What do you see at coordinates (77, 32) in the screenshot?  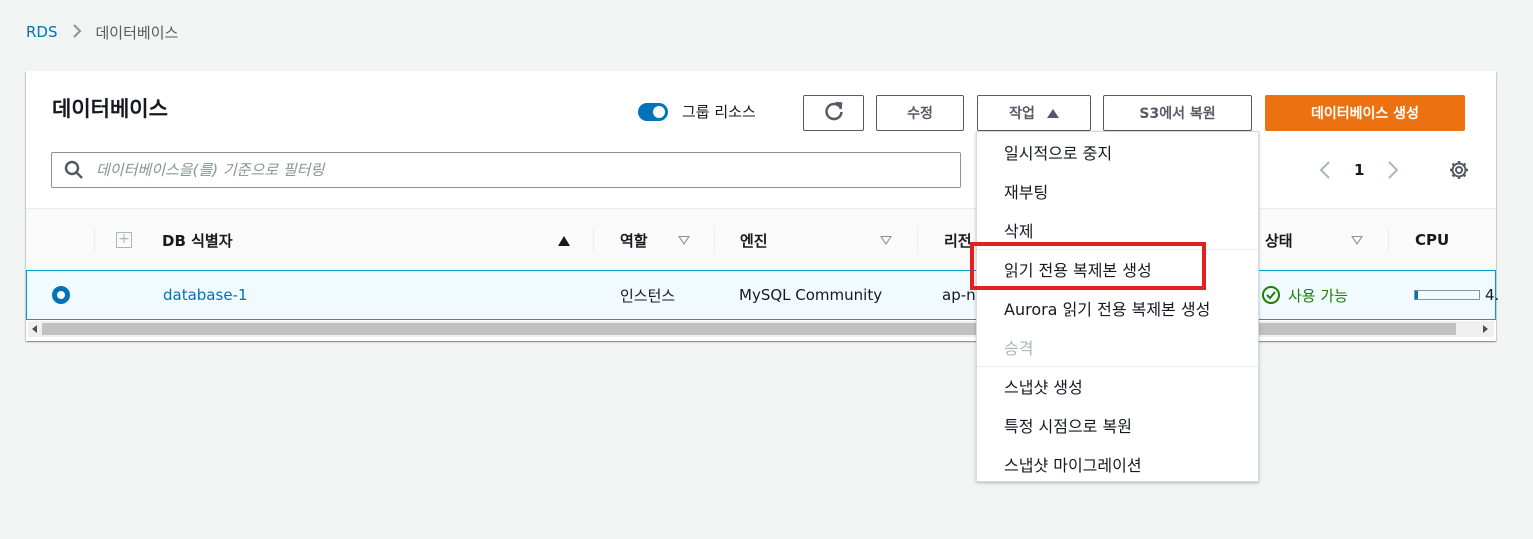 I see `chevron-right-icon` at bounding box center [77, 32].